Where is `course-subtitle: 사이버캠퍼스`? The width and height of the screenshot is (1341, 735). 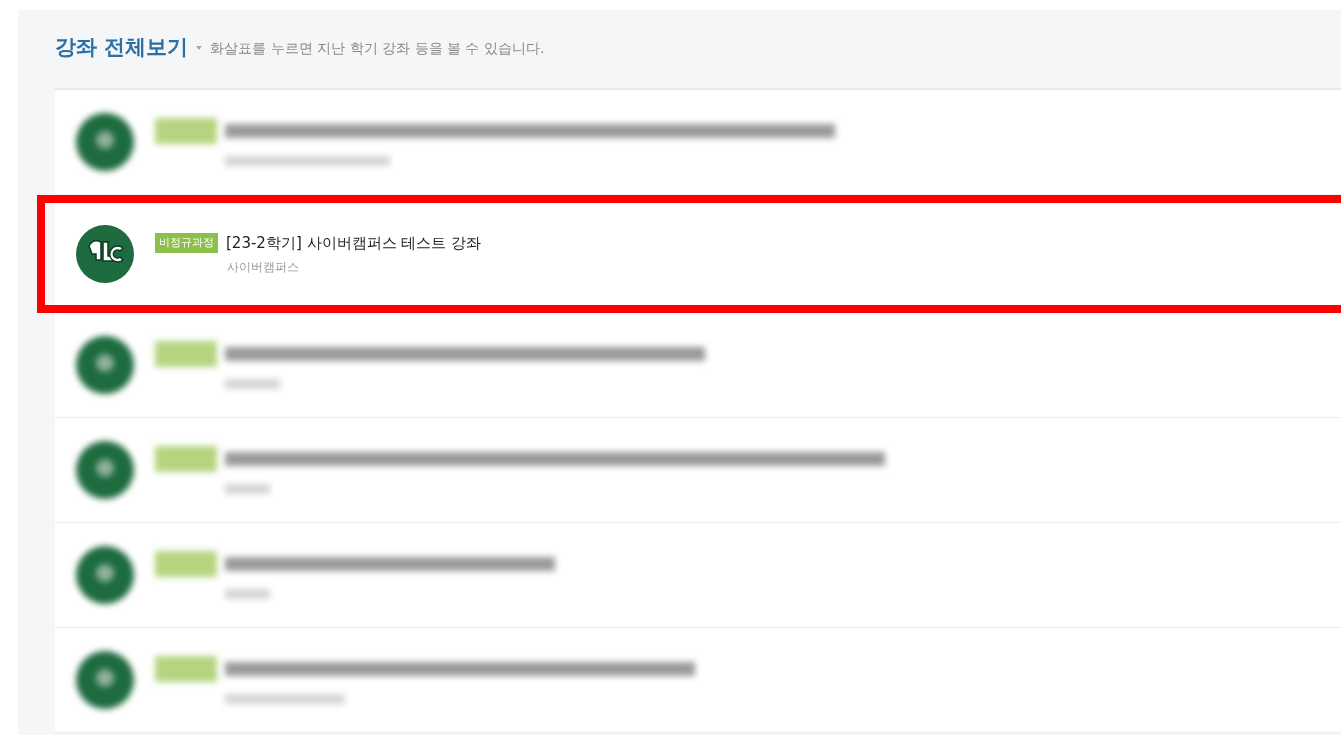
course-subtitle: 사이버캠퍼스 is located at coordinates (263, 268).